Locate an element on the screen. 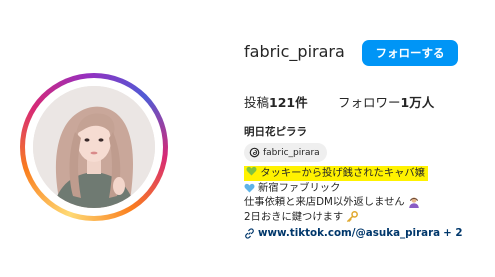 The width and height of the screenshot is (495, 277). threads-icon is located at coordinates (254, 153).